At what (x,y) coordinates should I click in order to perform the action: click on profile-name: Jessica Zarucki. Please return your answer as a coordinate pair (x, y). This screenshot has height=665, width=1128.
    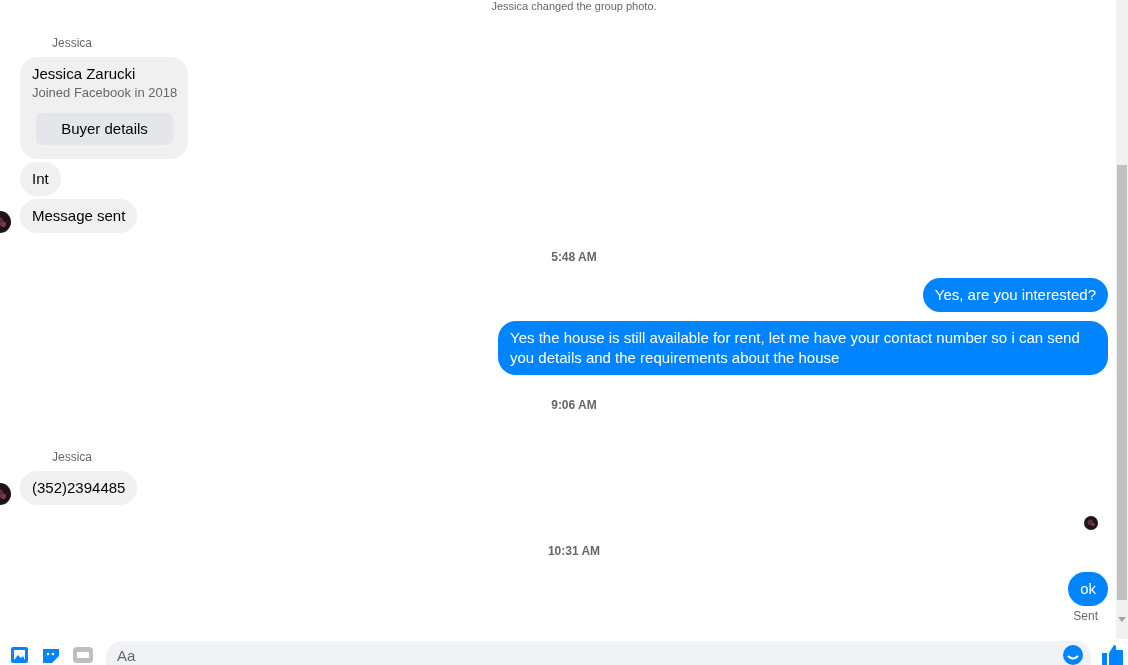
    Looking at the image, I should click on (84, 74).